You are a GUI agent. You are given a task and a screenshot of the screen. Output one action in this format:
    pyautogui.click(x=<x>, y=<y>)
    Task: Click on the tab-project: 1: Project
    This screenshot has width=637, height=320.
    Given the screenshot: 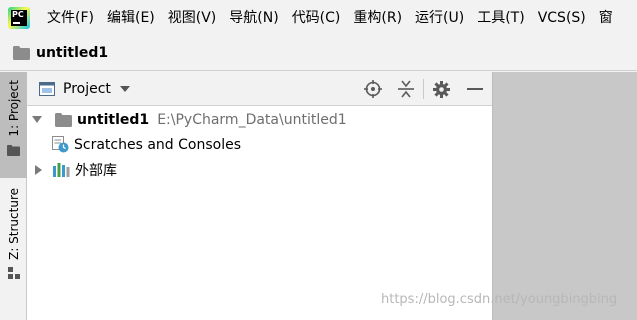 What is the action you would take?
    pyautogui.click(x=13, y=125)
    